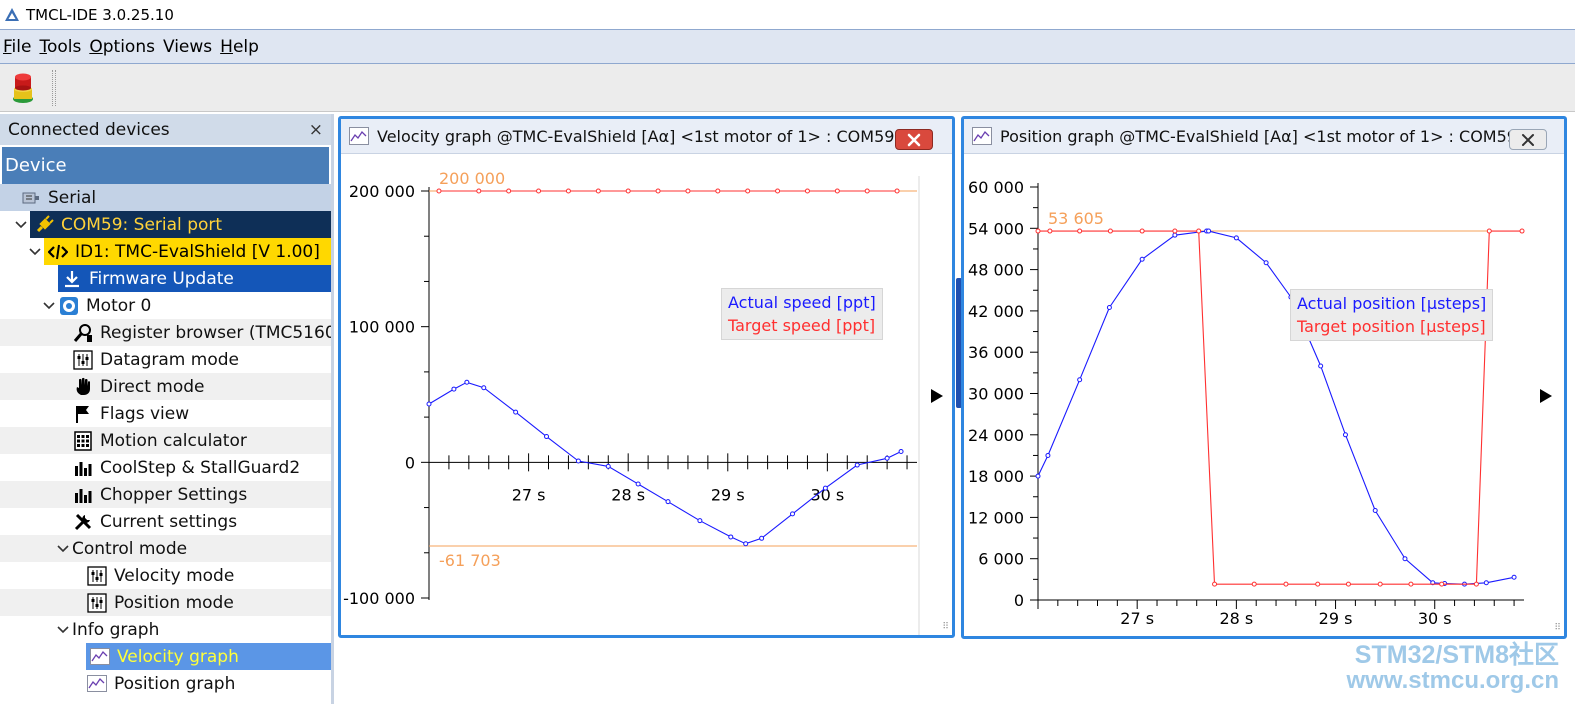 This screenshot has height=704, width=1575. Describe the element at coordinates (165, 386) in the screenshot. I see `tree-item-direct-mode: Direct mode` at that location.